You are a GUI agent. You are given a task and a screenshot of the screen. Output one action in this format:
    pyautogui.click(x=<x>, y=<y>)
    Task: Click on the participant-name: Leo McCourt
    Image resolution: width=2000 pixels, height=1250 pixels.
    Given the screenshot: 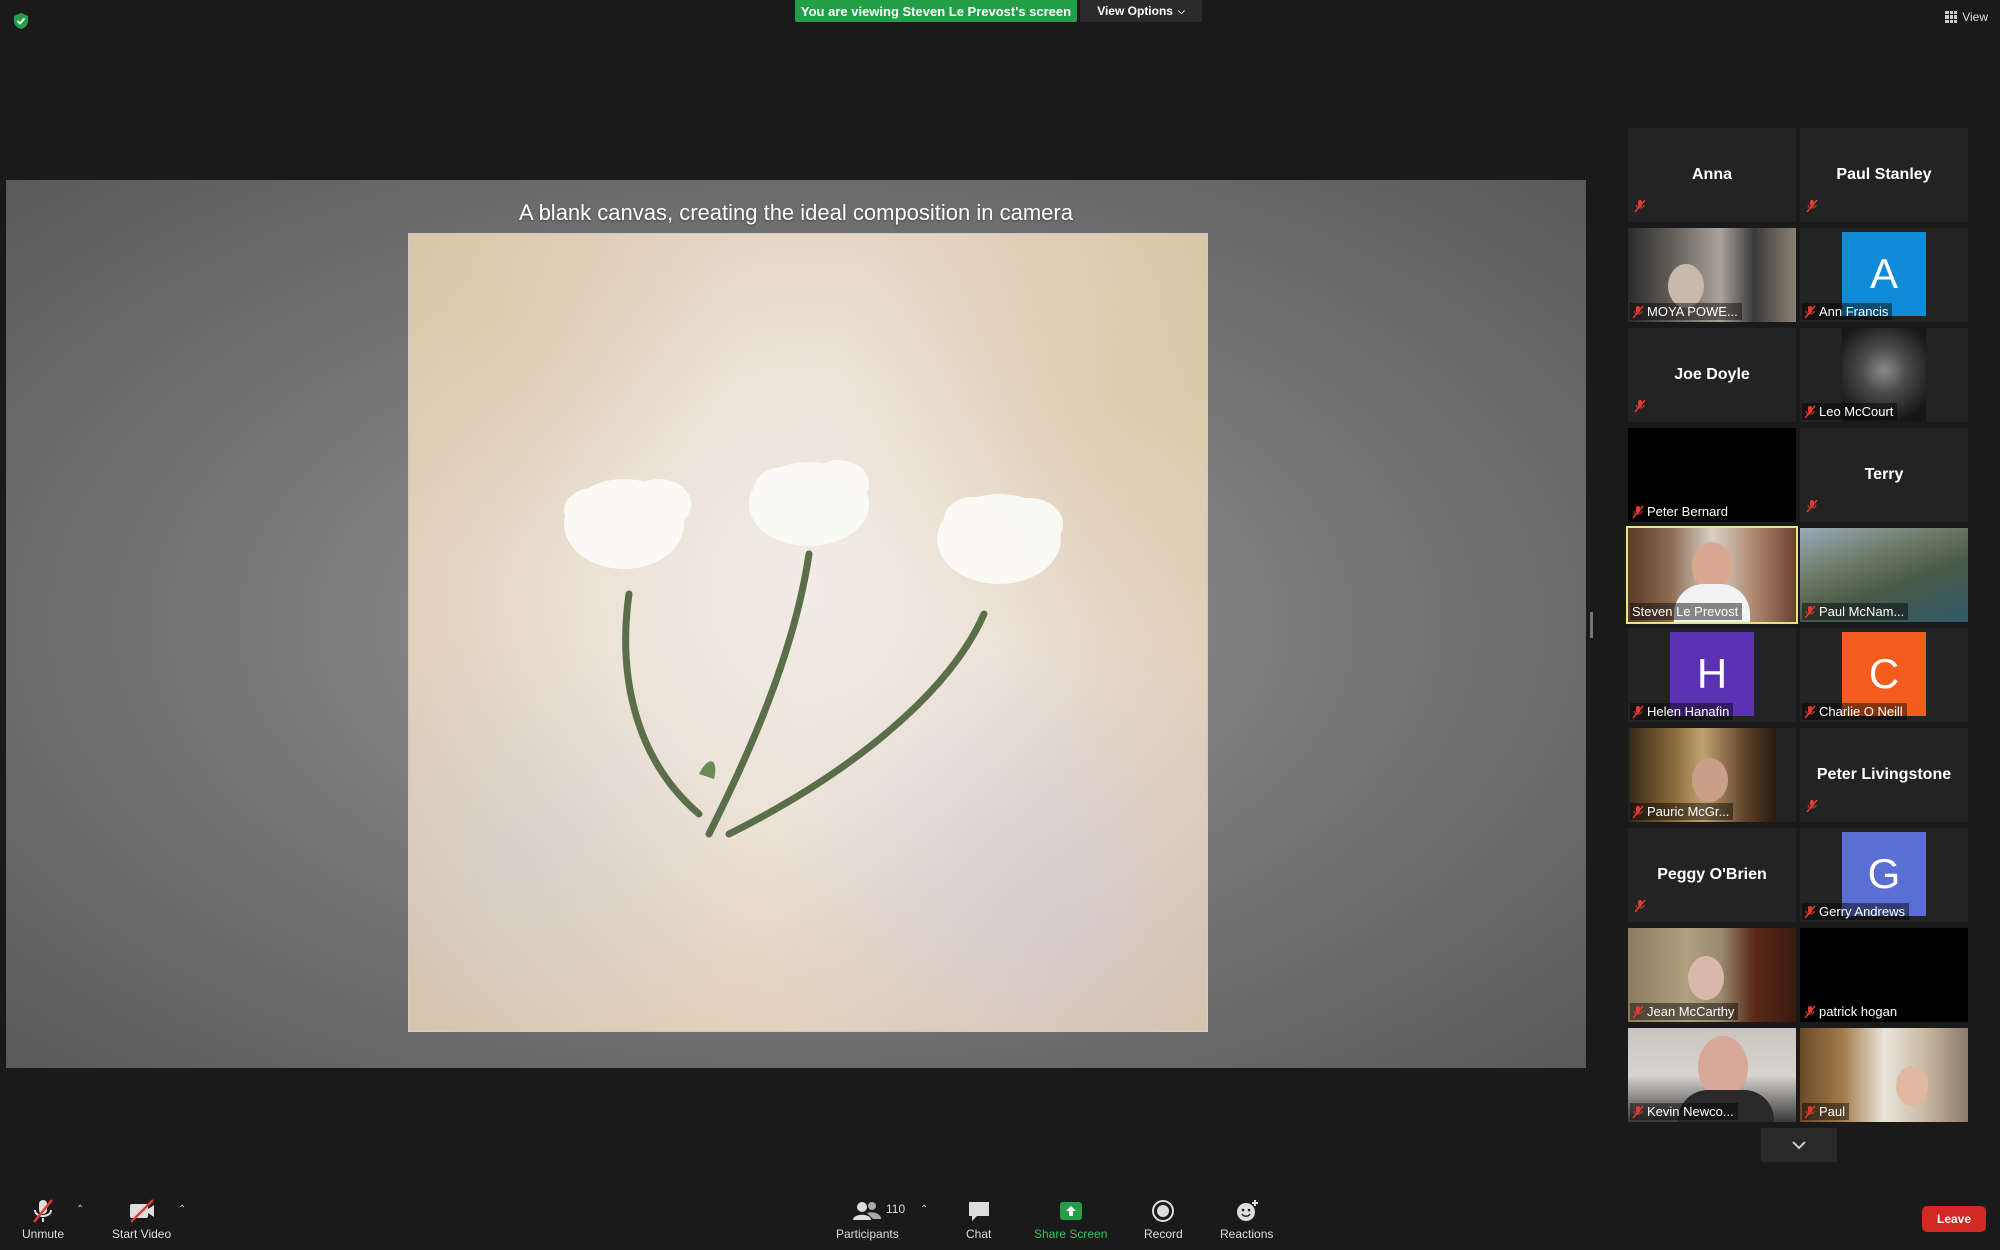 What is the action you would take?
    pyautogui.click(x=1856, y=411)
    